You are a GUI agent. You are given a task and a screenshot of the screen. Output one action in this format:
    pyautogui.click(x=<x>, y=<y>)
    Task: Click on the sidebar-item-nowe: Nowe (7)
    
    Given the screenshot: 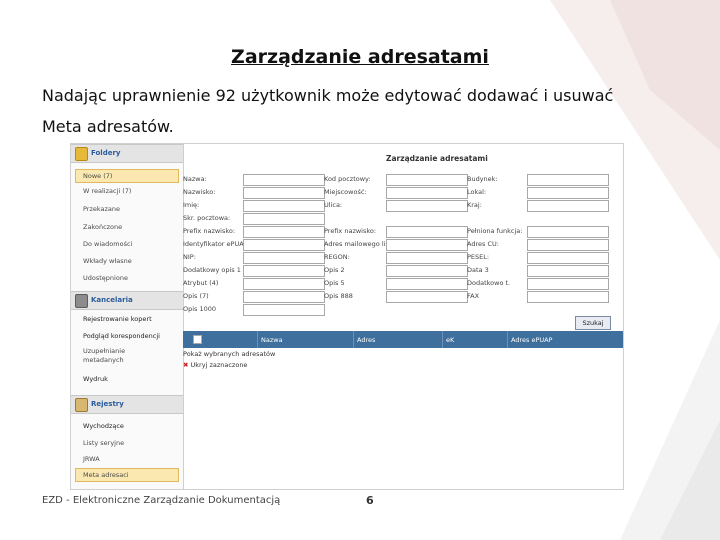 What is the action you would take?
    pyautogui.click(x=127, y=176)
    